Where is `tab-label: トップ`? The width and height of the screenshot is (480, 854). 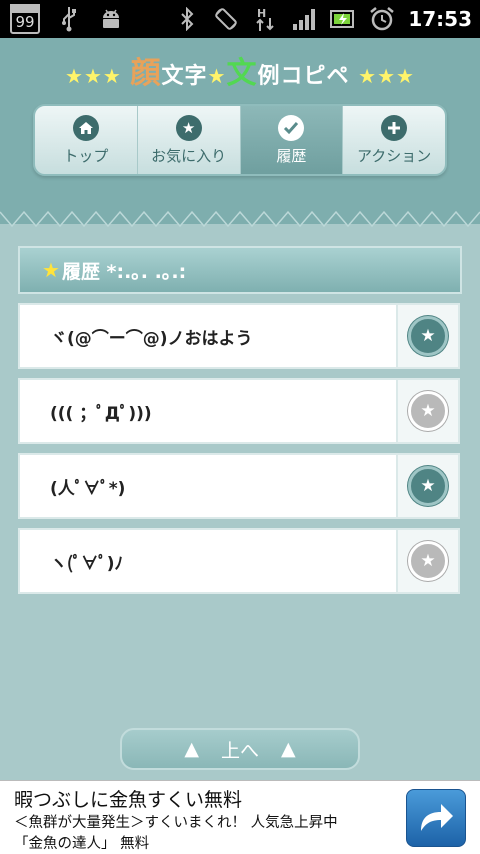 tab-label: トップ is located at coordinates (86, 155).